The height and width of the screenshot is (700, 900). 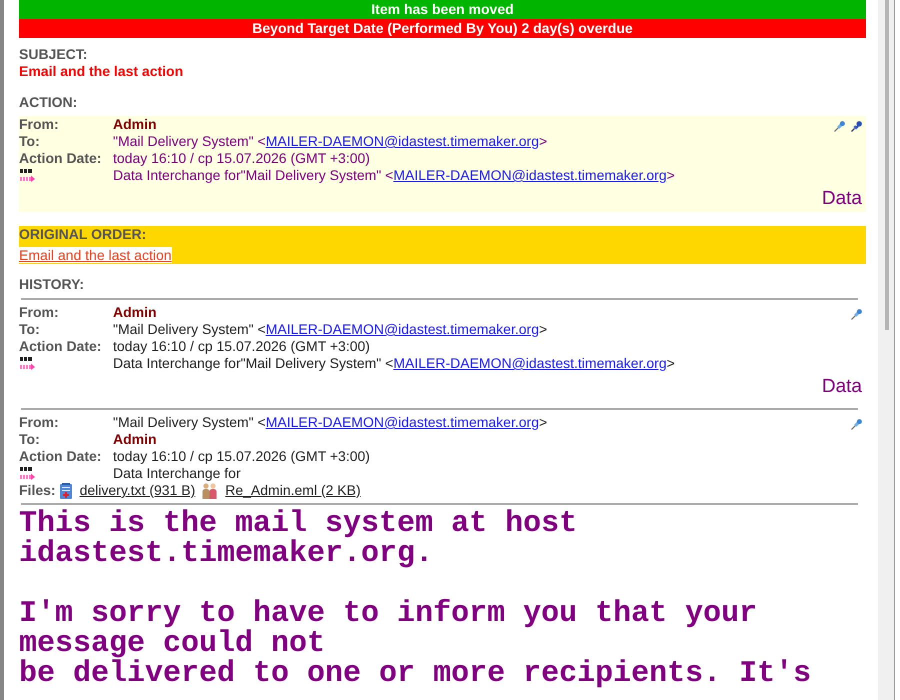 What do you see at coordinates (442, 9) in the screenshot?
I see `status-banner: Item has been moved` at bounding box center [442, 9].